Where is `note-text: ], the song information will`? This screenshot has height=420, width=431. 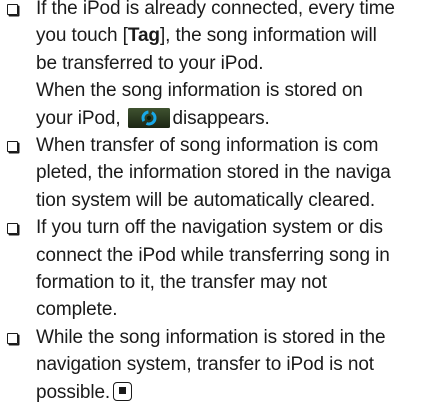 note-text: ], the song information will is located at coordinates (268, 36).